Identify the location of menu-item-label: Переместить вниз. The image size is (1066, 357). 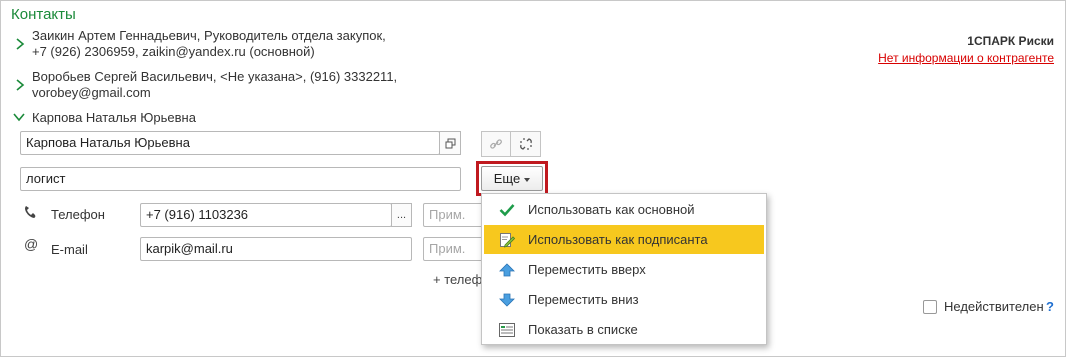
(583, 299).